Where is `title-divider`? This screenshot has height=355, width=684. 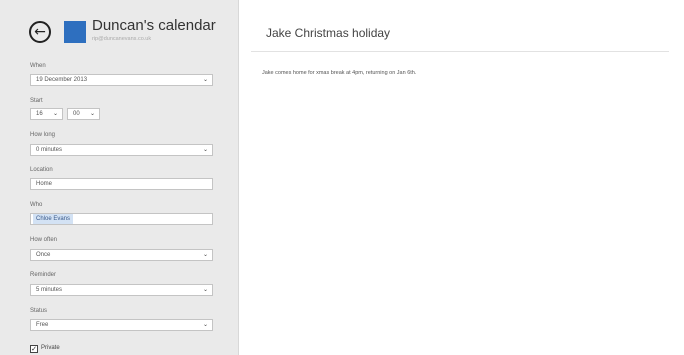
title-divider is located at coordinates (460, 51).